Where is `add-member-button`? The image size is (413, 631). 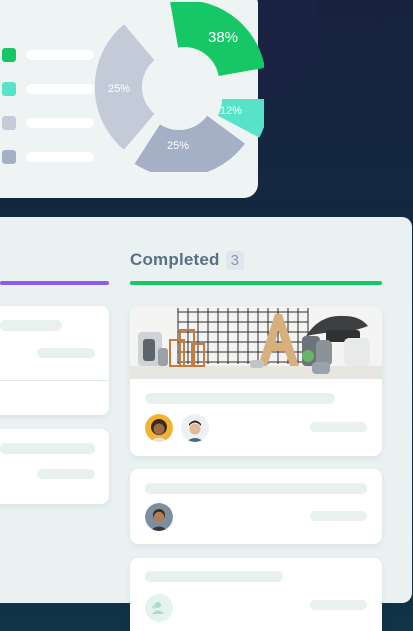
add-member-button is located at coordinates (159, 608).